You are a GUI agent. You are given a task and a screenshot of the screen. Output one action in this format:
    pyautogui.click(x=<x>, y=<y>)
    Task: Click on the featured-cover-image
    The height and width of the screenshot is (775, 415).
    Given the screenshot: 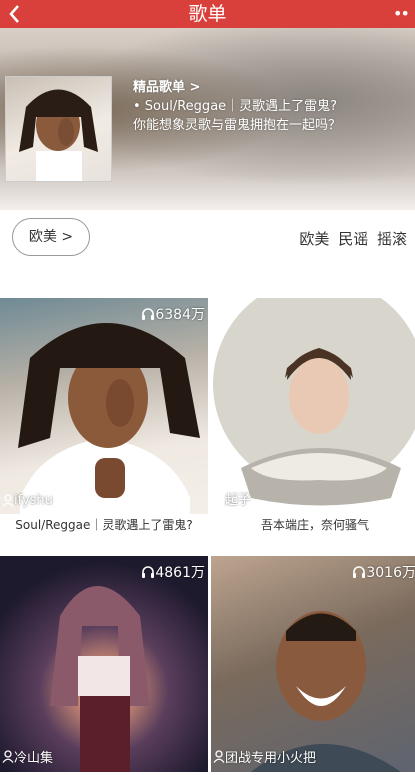 What is the action you would take?
    pyautogui.click(x=58, y=129)
    